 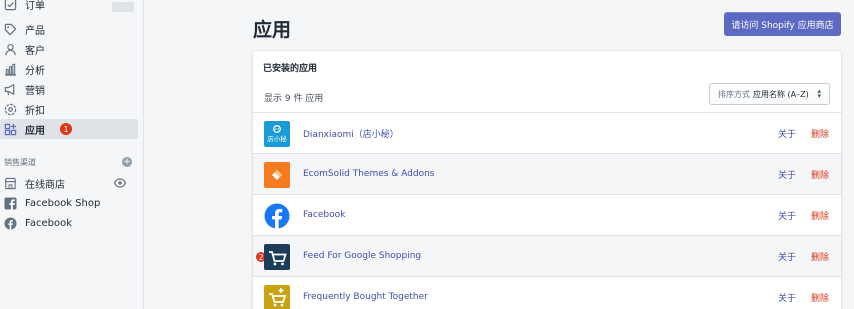 What do you see at coordinates (69, 29) in the screenshot?
I see `sidebar-item-products: 产品` at bounding box center [69, 29].